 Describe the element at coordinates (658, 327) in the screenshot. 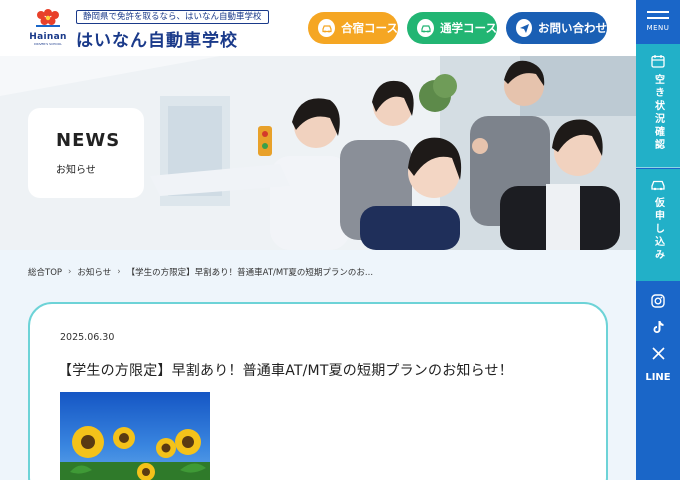

I see `tiktok-icon` at that location.